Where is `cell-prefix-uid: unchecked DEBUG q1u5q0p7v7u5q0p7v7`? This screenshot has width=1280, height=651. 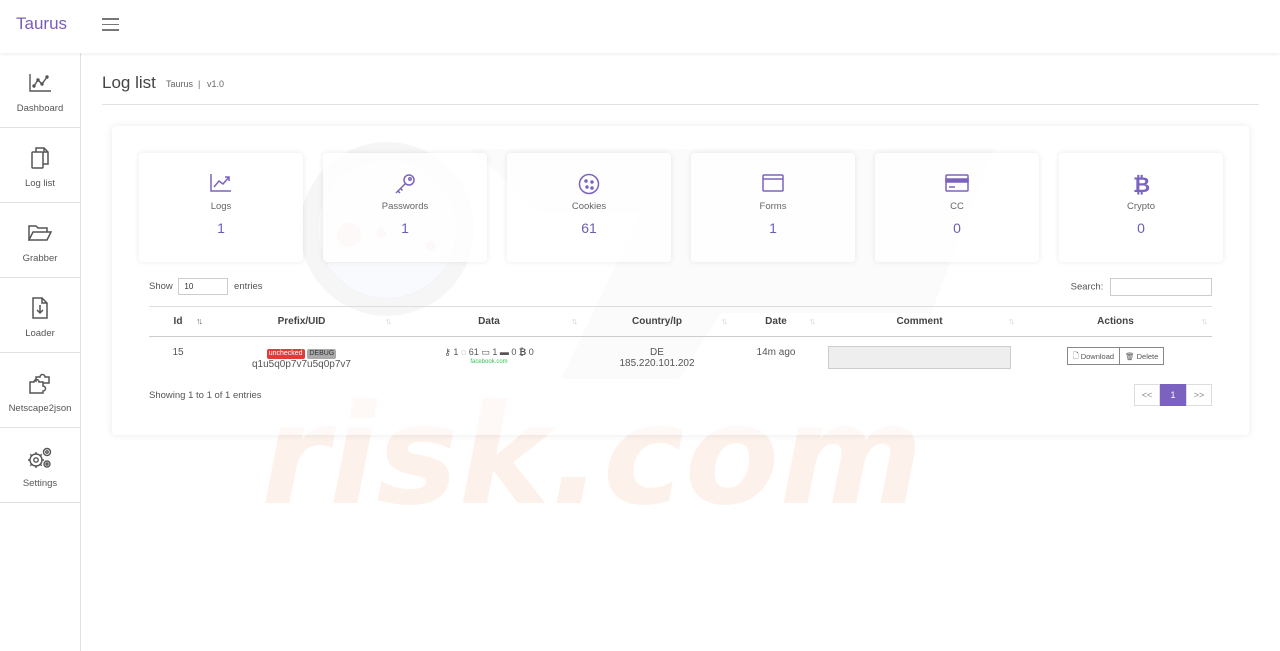
cell-prefix-uid: unchecked DEBUG q1u5q0p7v7u5q0p7v7 is located at coordinates (301, 360).